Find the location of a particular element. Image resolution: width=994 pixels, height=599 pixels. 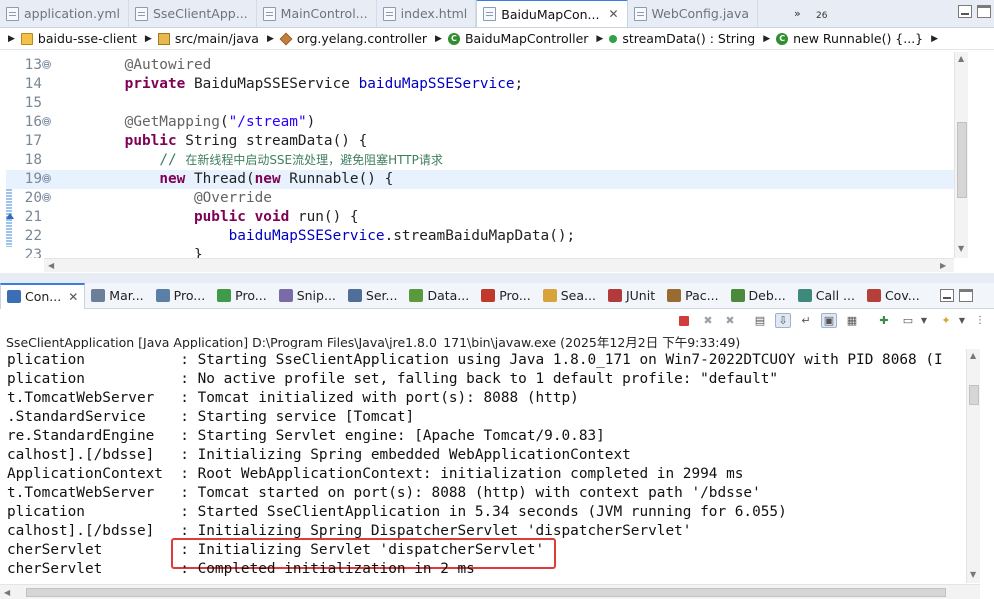

anonymous-class-icon: C is located at coordinates (782, 38).